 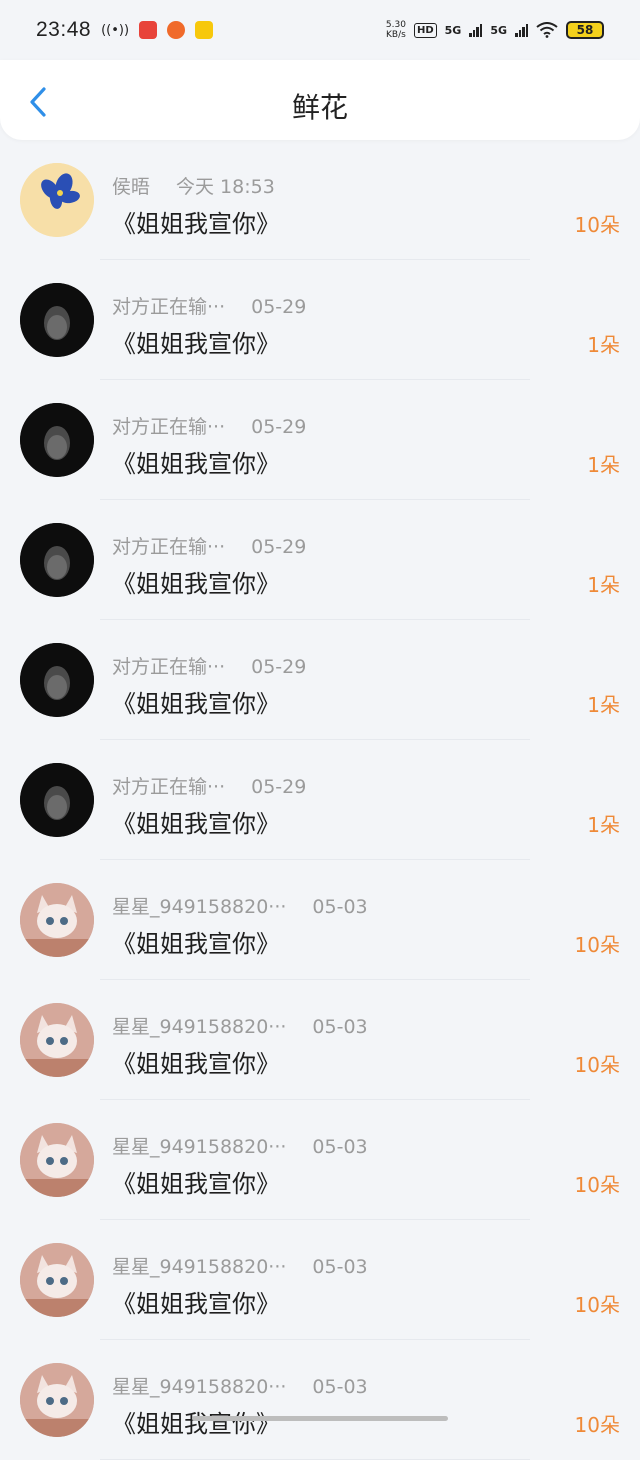 I want to click on sim1-label: 5G, so click(x=453, y=30).